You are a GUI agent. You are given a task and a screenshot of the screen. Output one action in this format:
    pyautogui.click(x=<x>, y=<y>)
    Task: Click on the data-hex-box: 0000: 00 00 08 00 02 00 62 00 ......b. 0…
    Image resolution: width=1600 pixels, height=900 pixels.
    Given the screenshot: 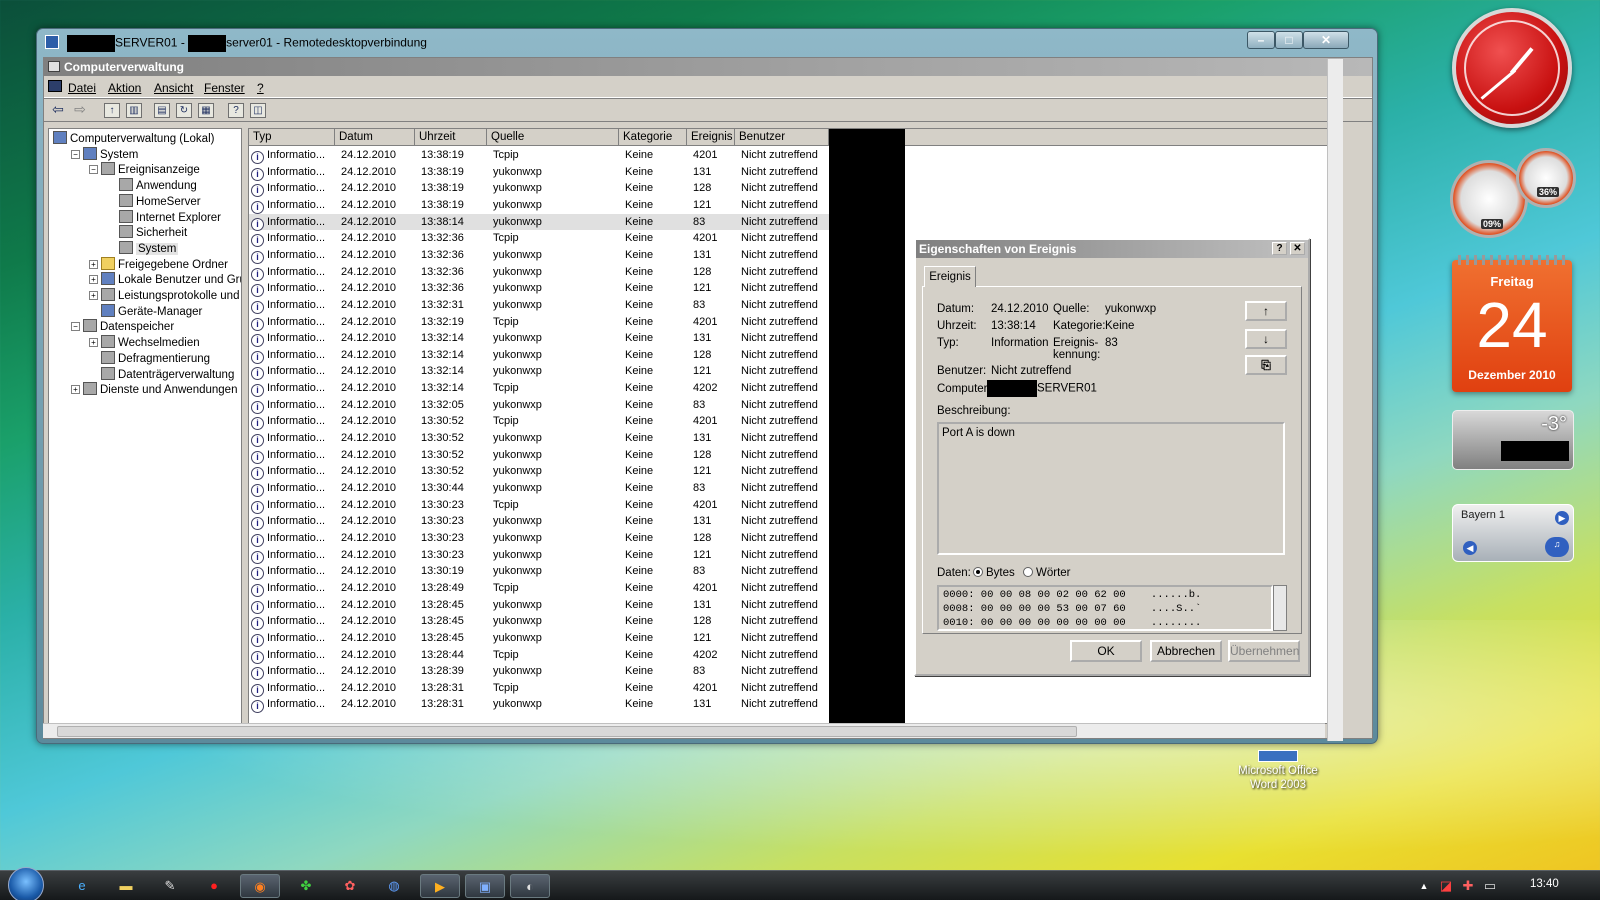 What is the action you would take?
    pyautogui.click(x=1105, y=608)
    